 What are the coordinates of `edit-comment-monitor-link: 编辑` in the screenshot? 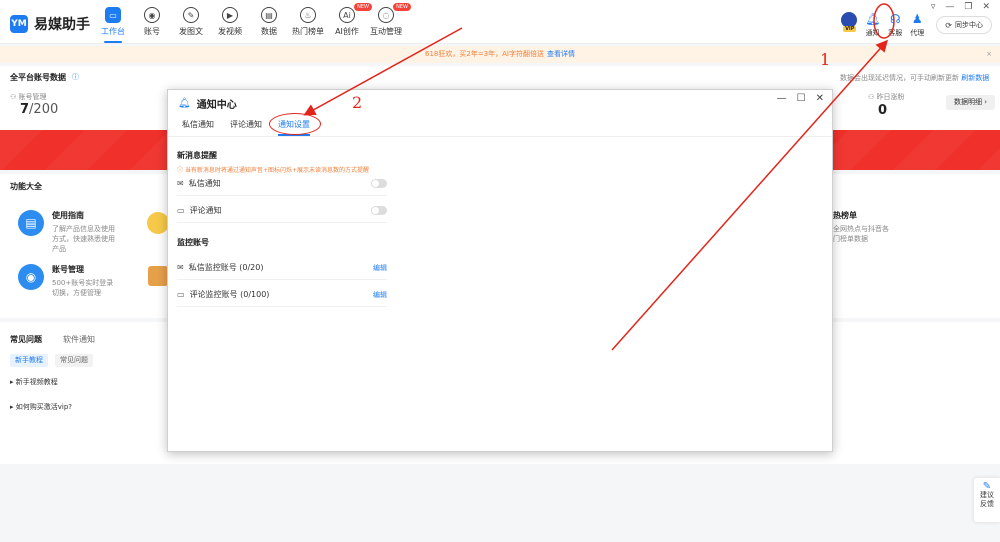 It's located at (380, 295).